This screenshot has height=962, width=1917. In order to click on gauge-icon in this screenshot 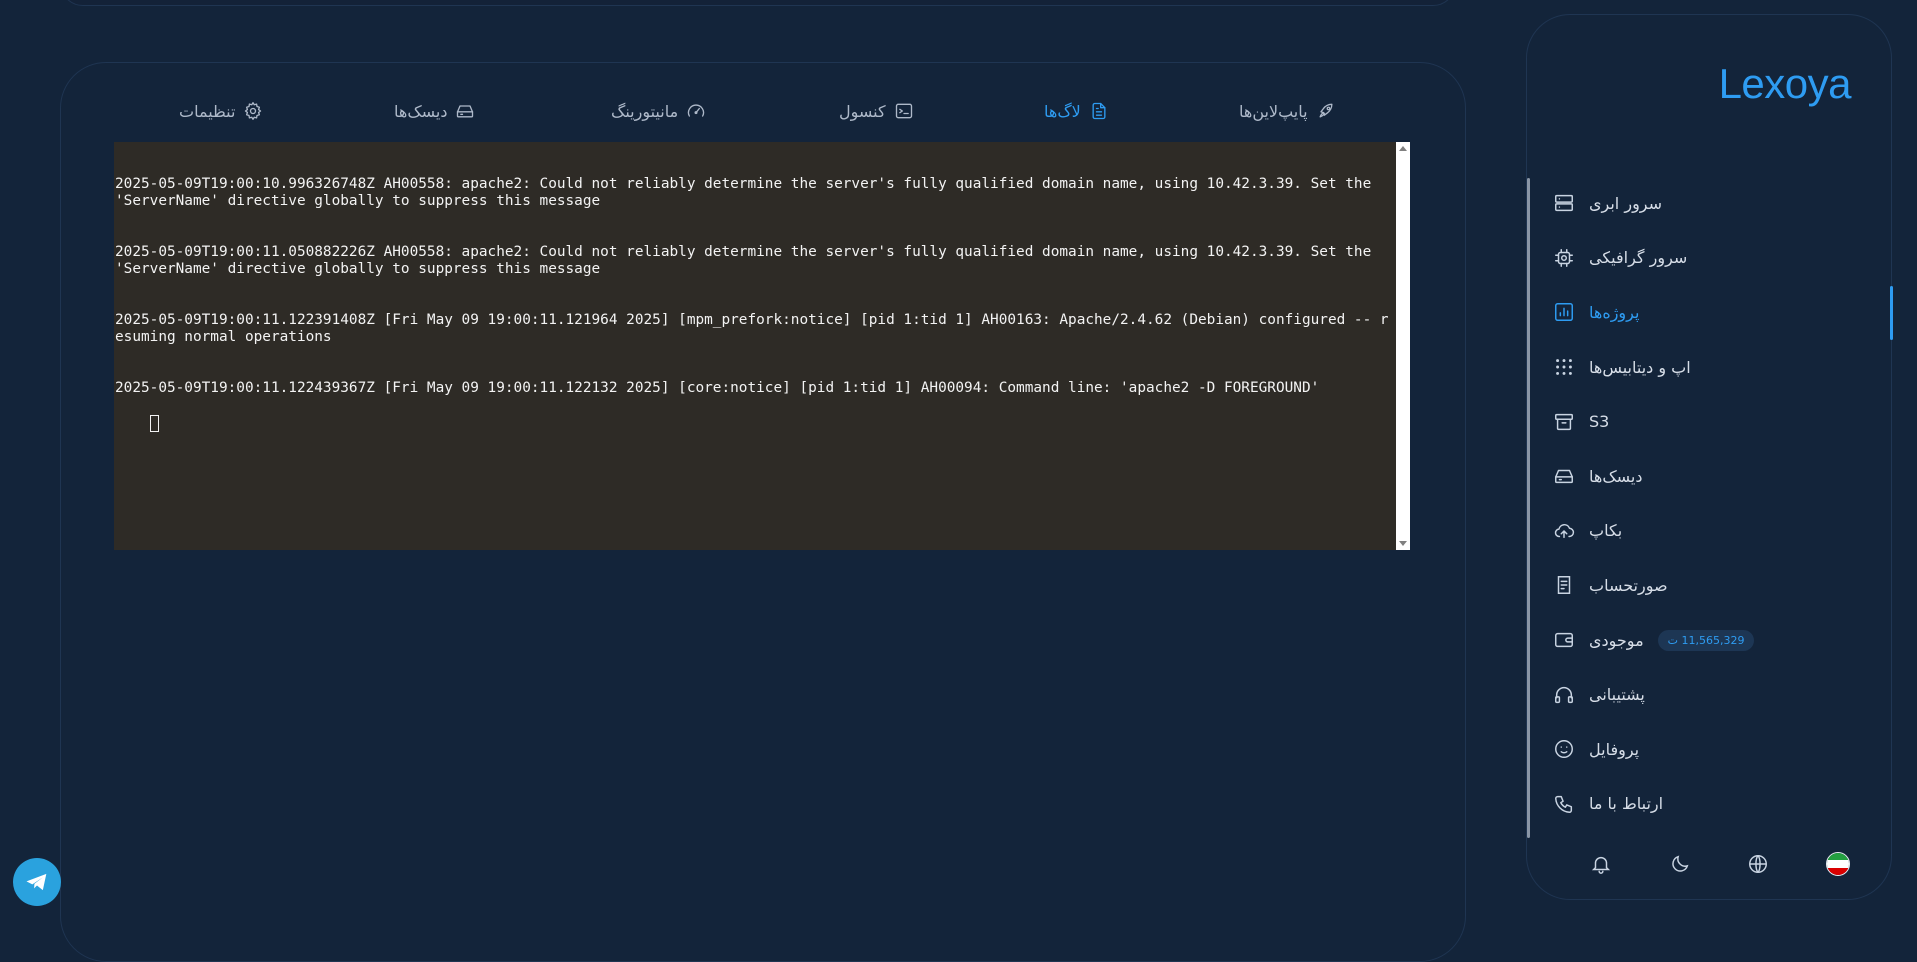, I will do `click(696, 110)`.